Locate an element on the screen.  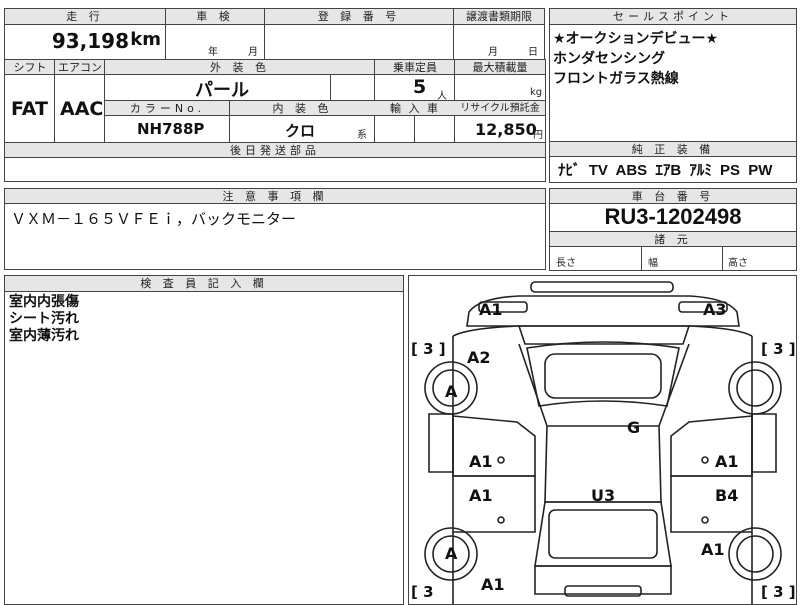
later-parts-header: 後日発送部品 is located at coordinates (275, 150).